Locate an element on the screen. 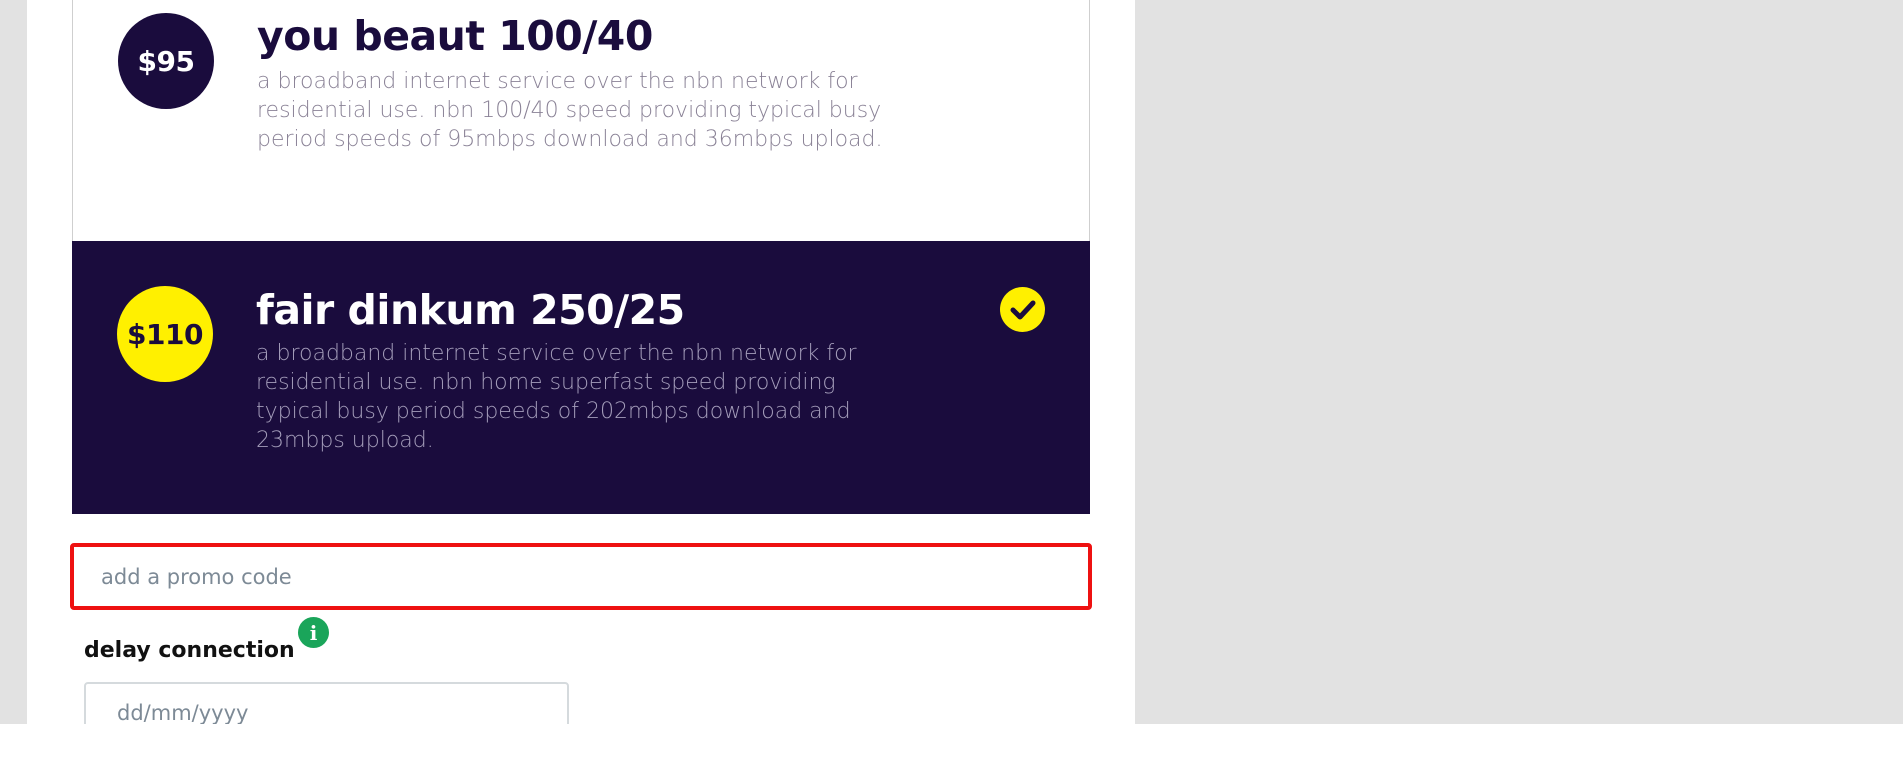 This screenshot has width=1903, height=759. checkmark-icon is located at coordinates (1022, 309).